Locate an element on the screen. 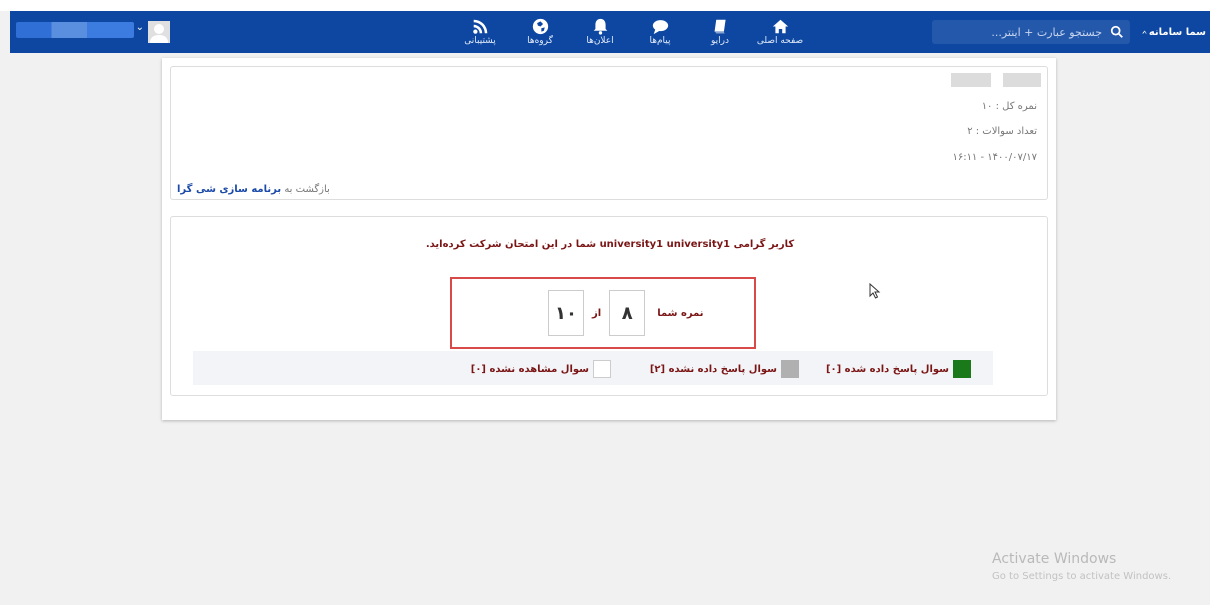  answered-swatch is located at coordinates (962, 369).